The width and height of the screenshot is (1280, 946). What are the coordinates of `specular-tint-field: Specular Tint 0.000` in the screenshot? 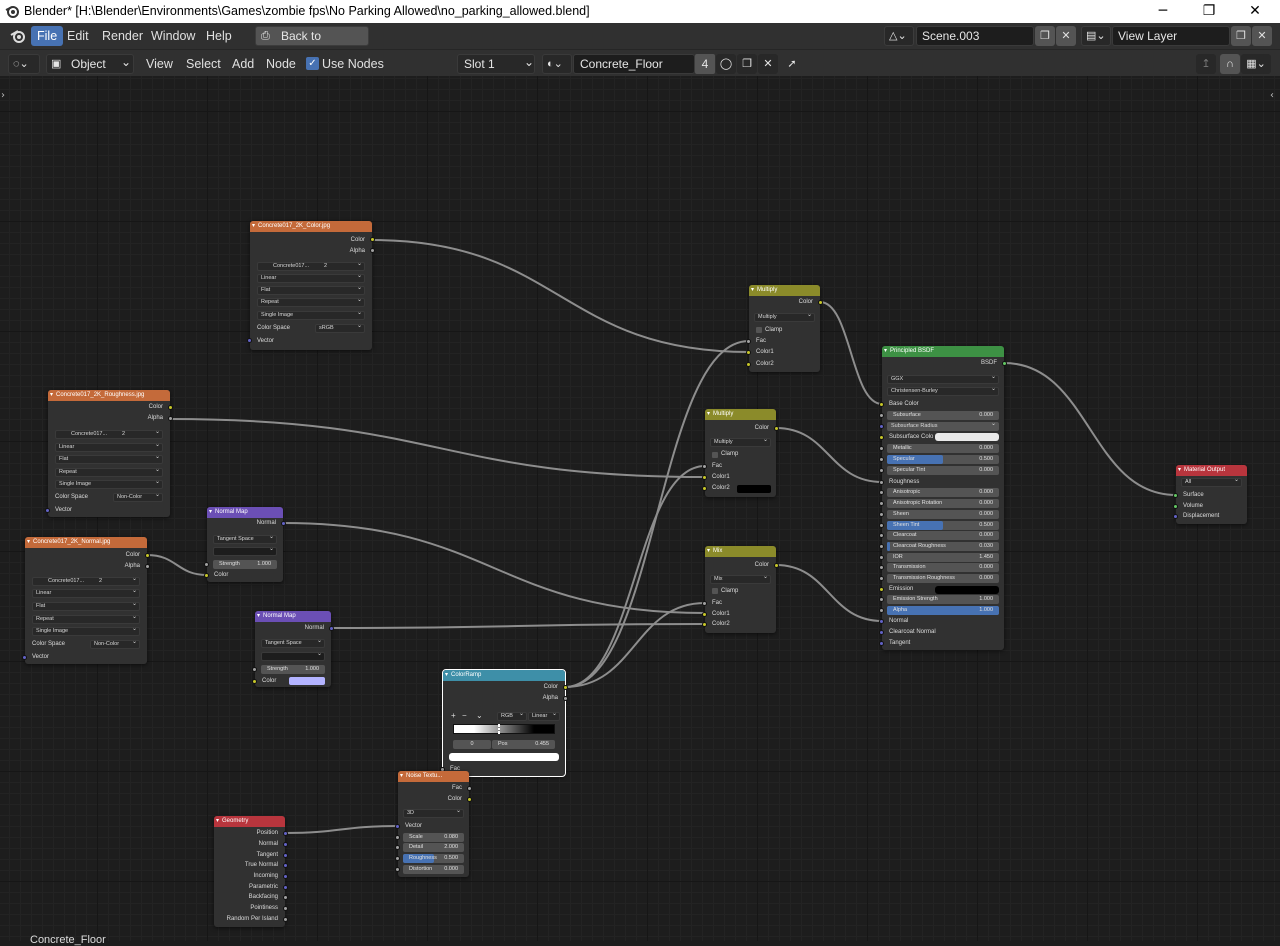 It's located at (943, 470).